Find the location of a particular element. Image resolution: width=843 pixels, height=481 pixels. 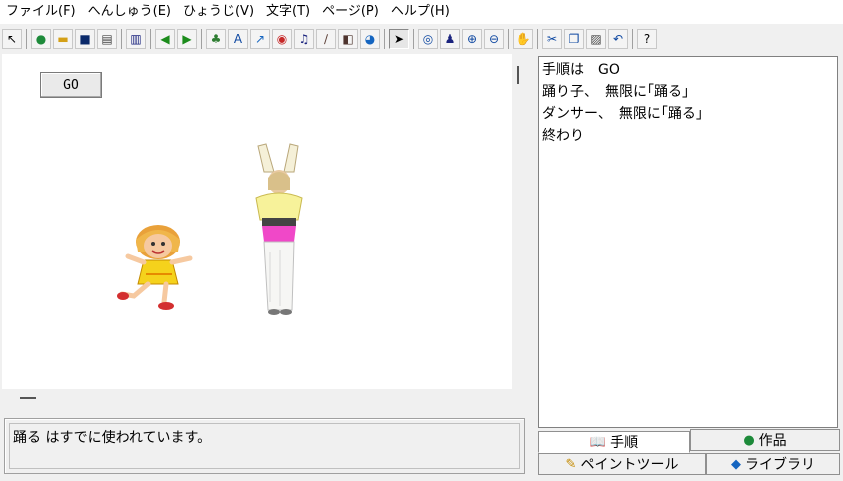

world-button: ● is located at coordinates (41, 39).